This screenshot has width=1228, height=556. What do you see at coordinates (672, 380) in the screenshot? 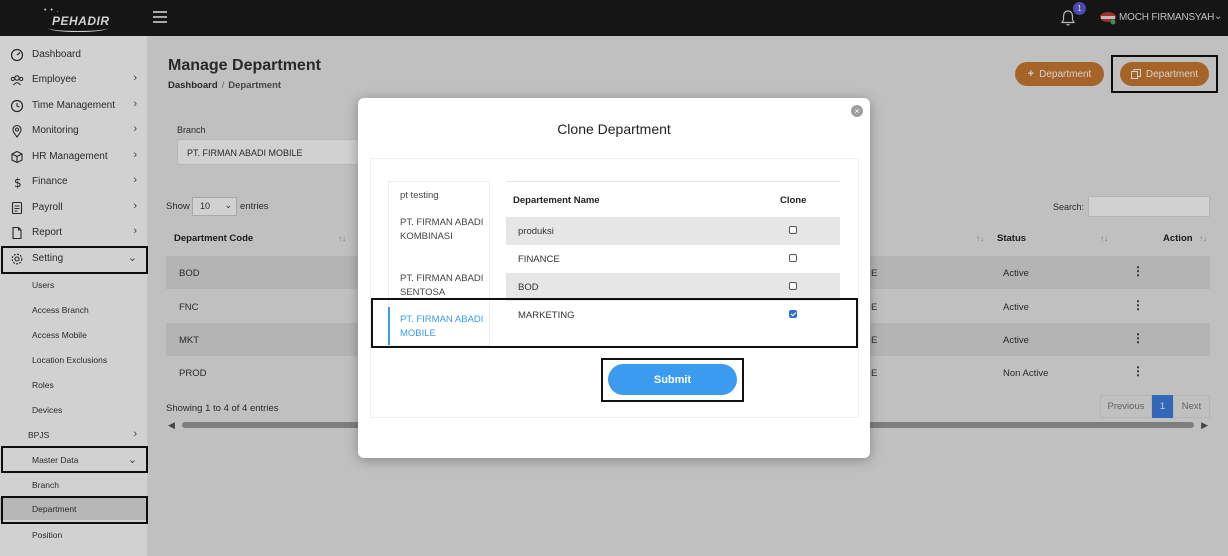
I see `highlight-box-submit` at bounding box center [672, 380].